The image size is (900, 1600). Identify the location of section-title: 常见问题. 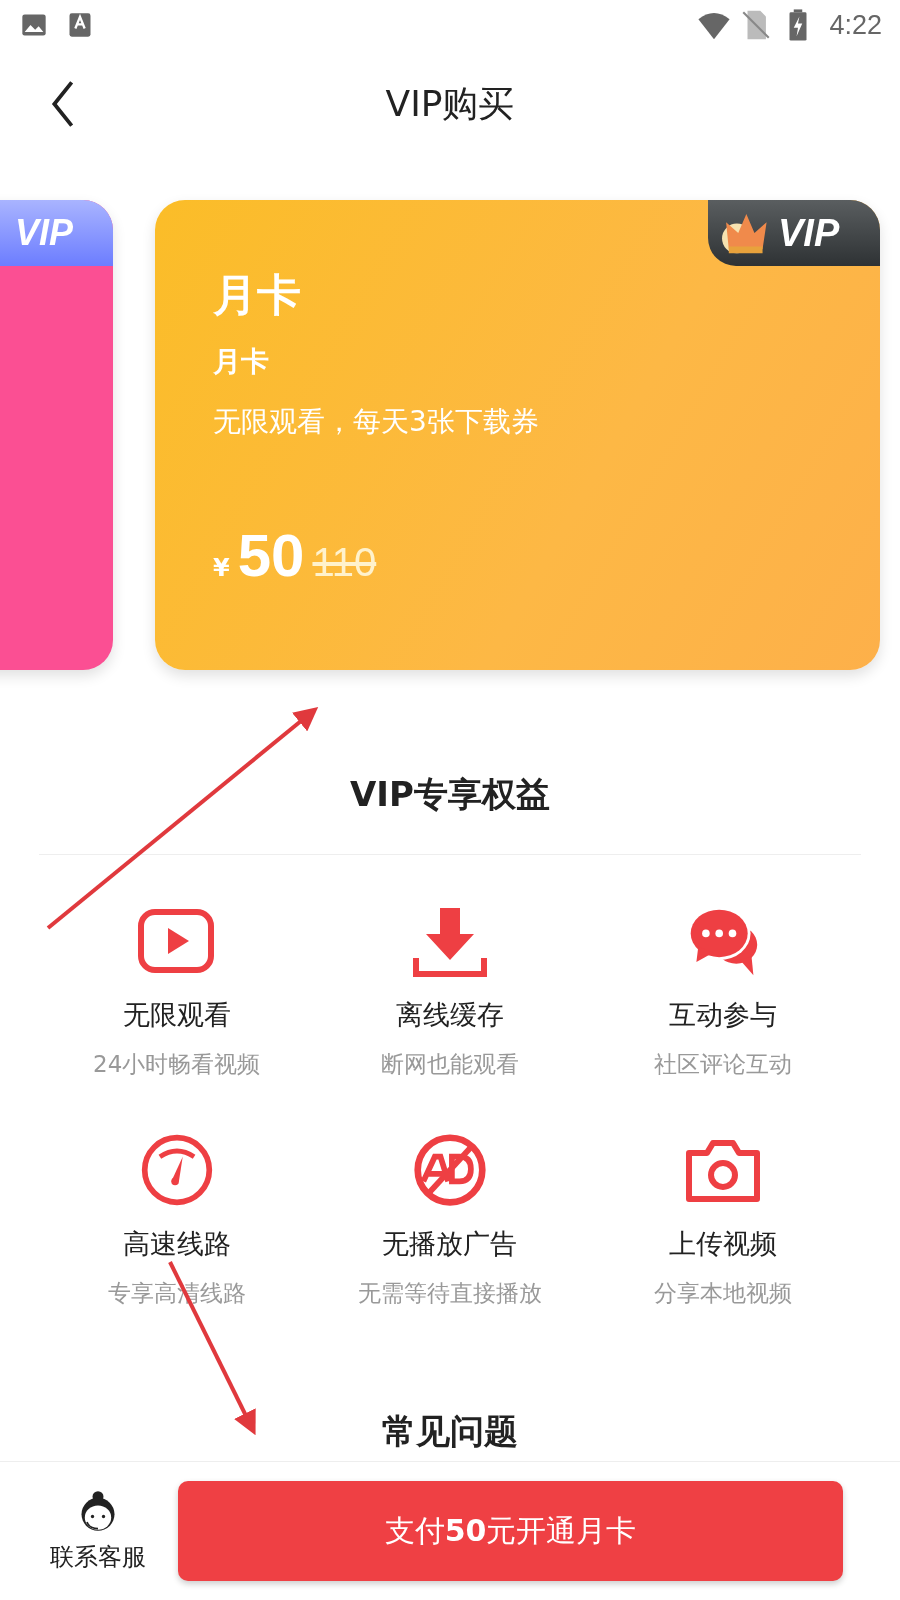
(450, 1431).